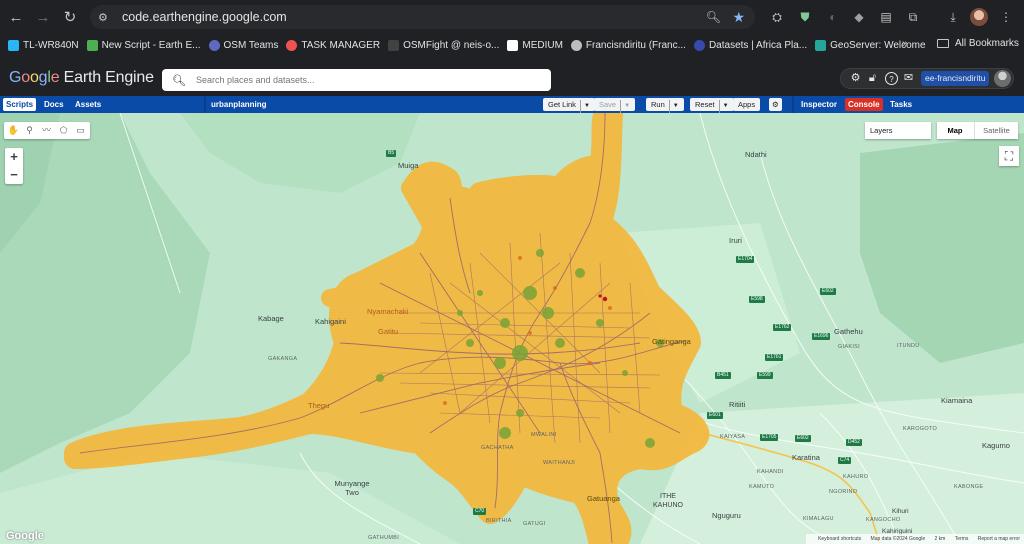 The image size is (1024, 544). Describe the element at coordinates (20, 104) in the screenshot. I see `tab-scripts: Scripts` at that location.